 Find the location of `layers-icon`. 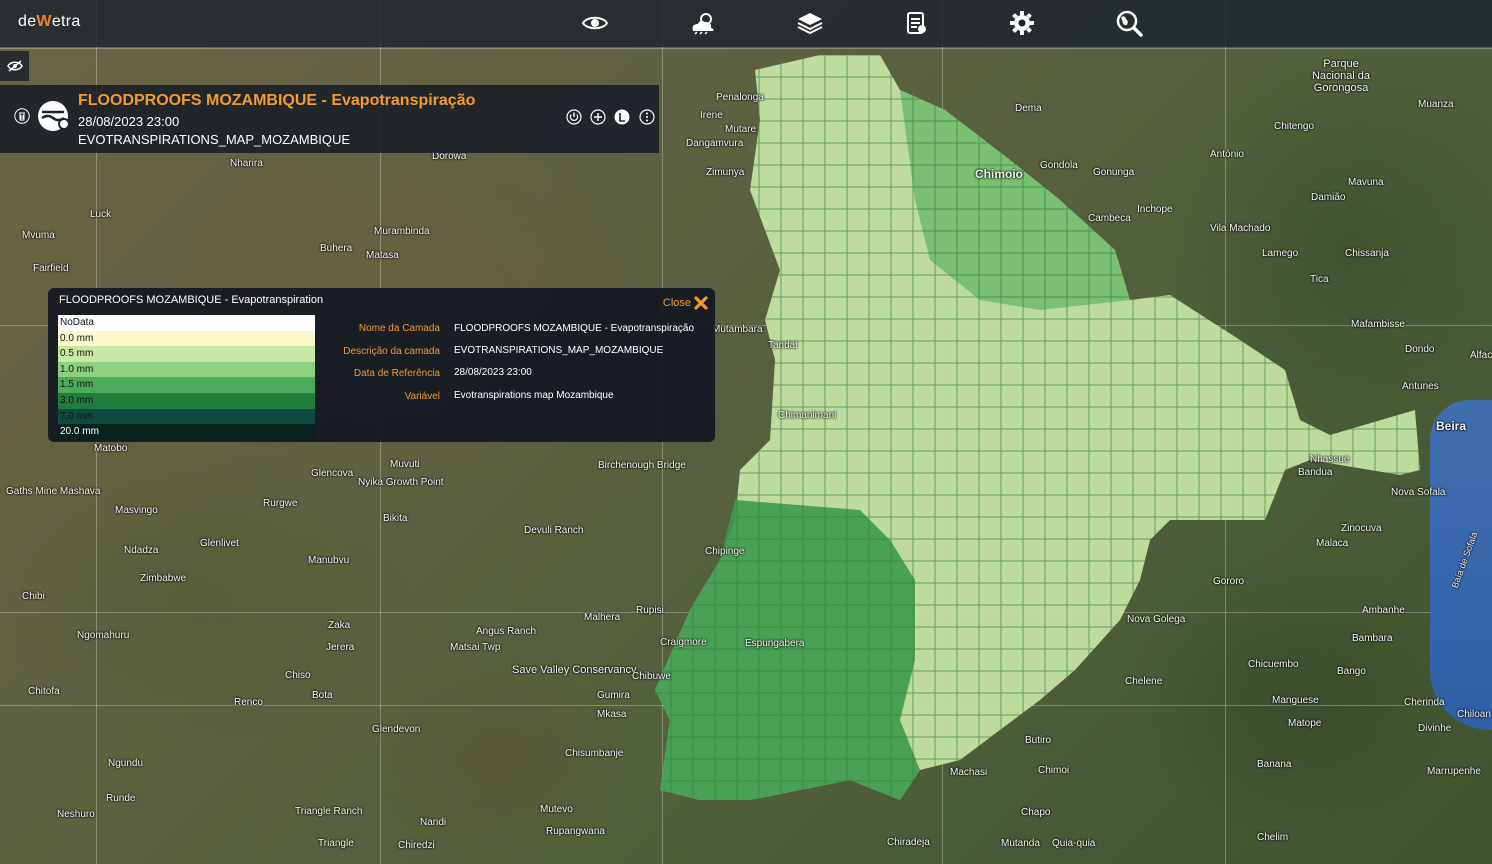

layers-icon is located at coordinates (810, 23).